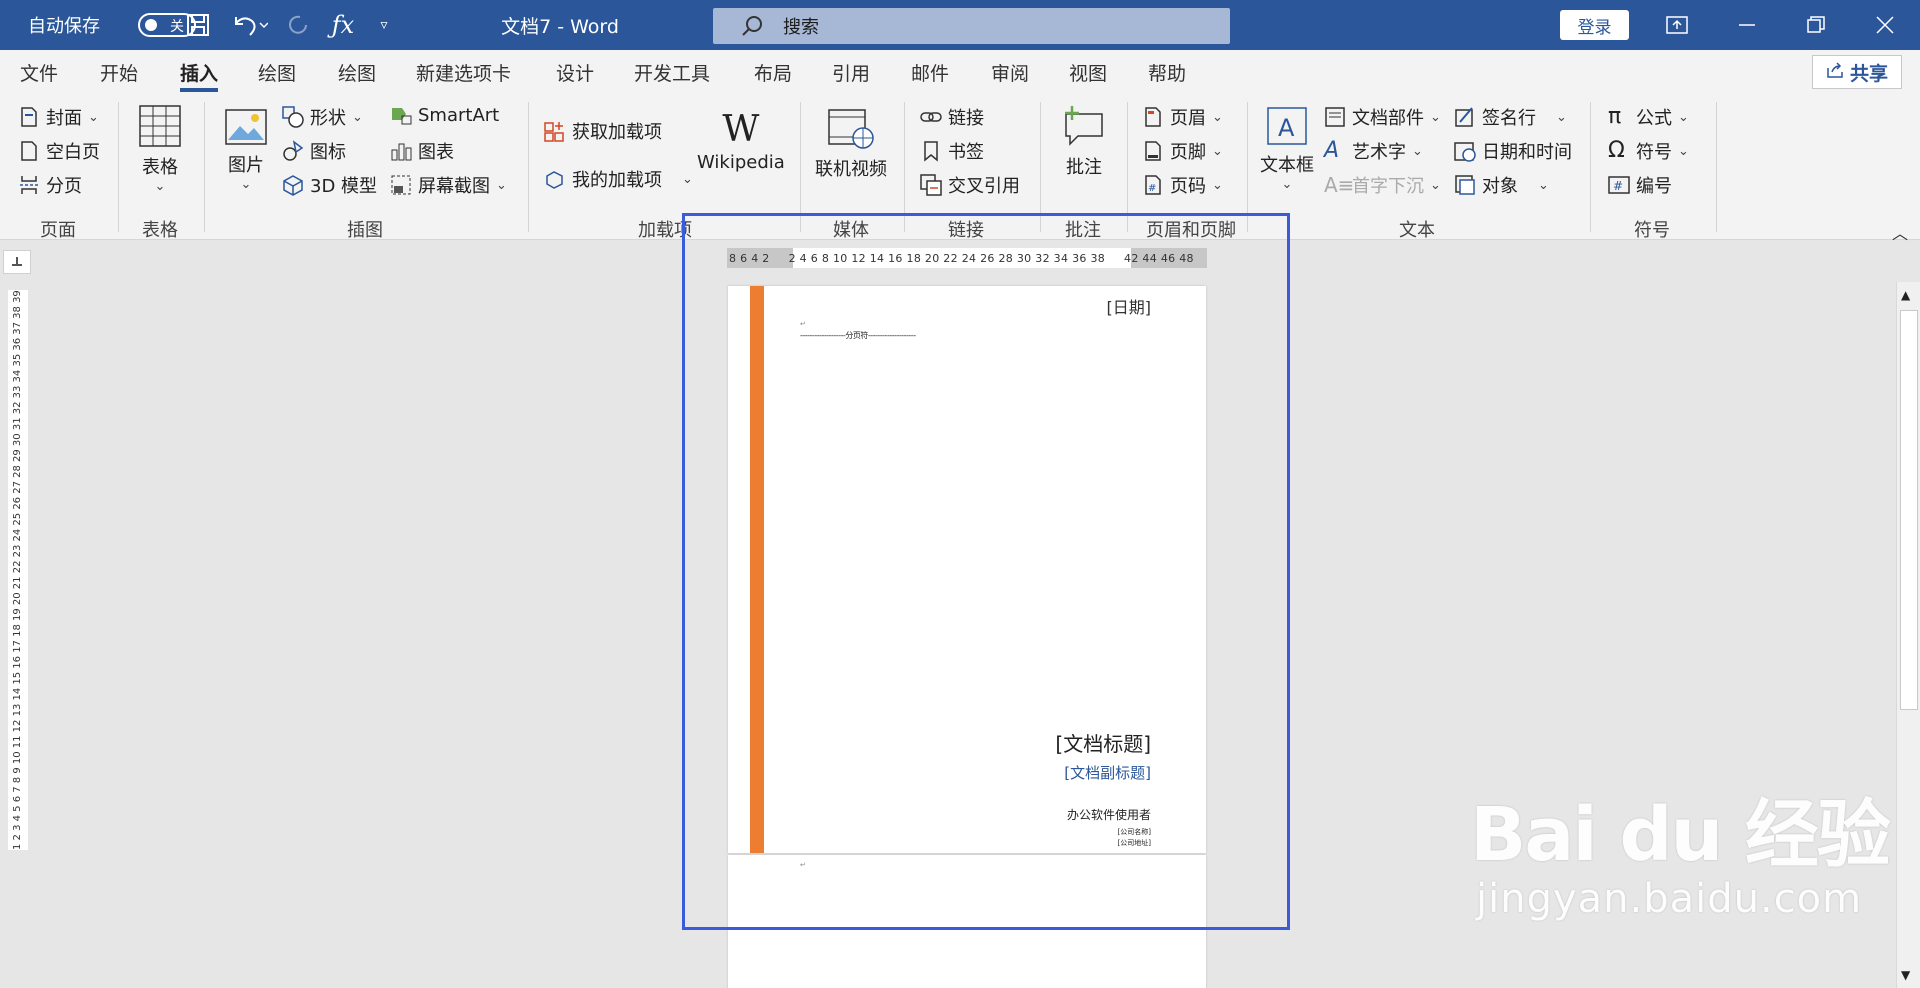  Describe the element at coordinates (931, 185) in the screenshot. I see `cross-reference-icon` at that location.